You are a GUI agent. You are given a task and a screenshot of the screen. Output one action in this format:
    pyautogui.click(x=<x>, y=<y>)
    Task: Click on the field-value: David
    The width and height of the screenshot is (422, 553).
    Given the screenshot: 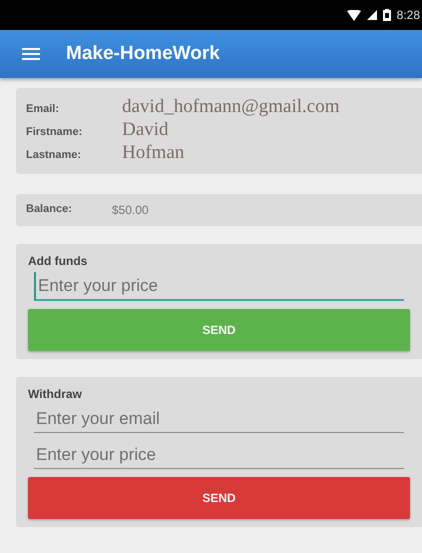 What is the action you would take?
    pyautogui.click(x=146, y=130)
    